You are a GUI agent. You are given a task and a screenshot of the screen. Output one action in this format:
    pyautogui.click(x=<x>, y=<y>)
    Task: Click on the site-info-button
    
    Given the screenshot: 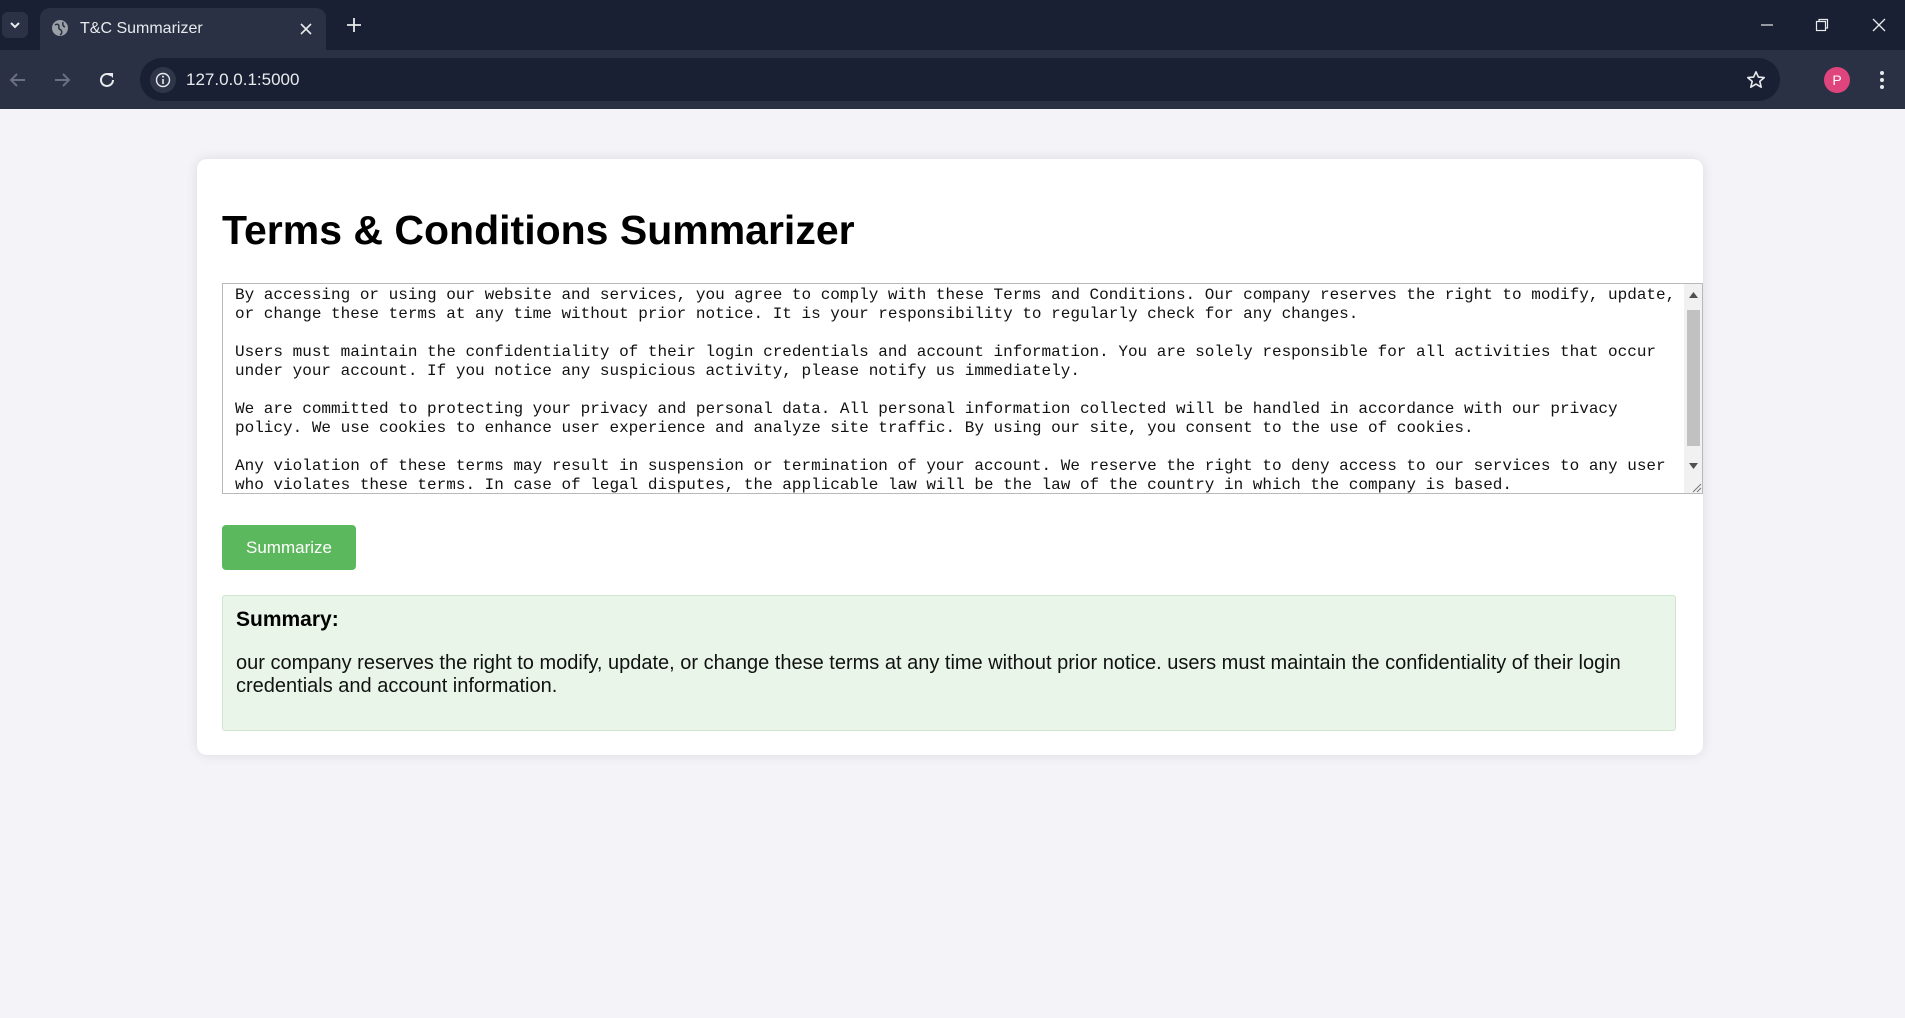 What is the action you would take?
    pyautogui.click(x=163, y=80)
    